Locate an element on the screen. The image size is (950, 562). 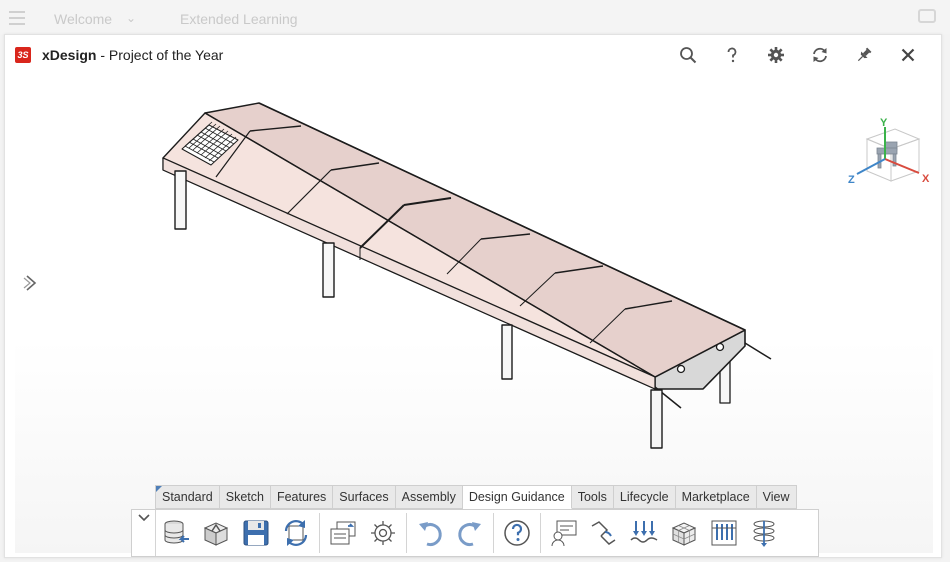
redo-icon is located at coordinates (470, 533).